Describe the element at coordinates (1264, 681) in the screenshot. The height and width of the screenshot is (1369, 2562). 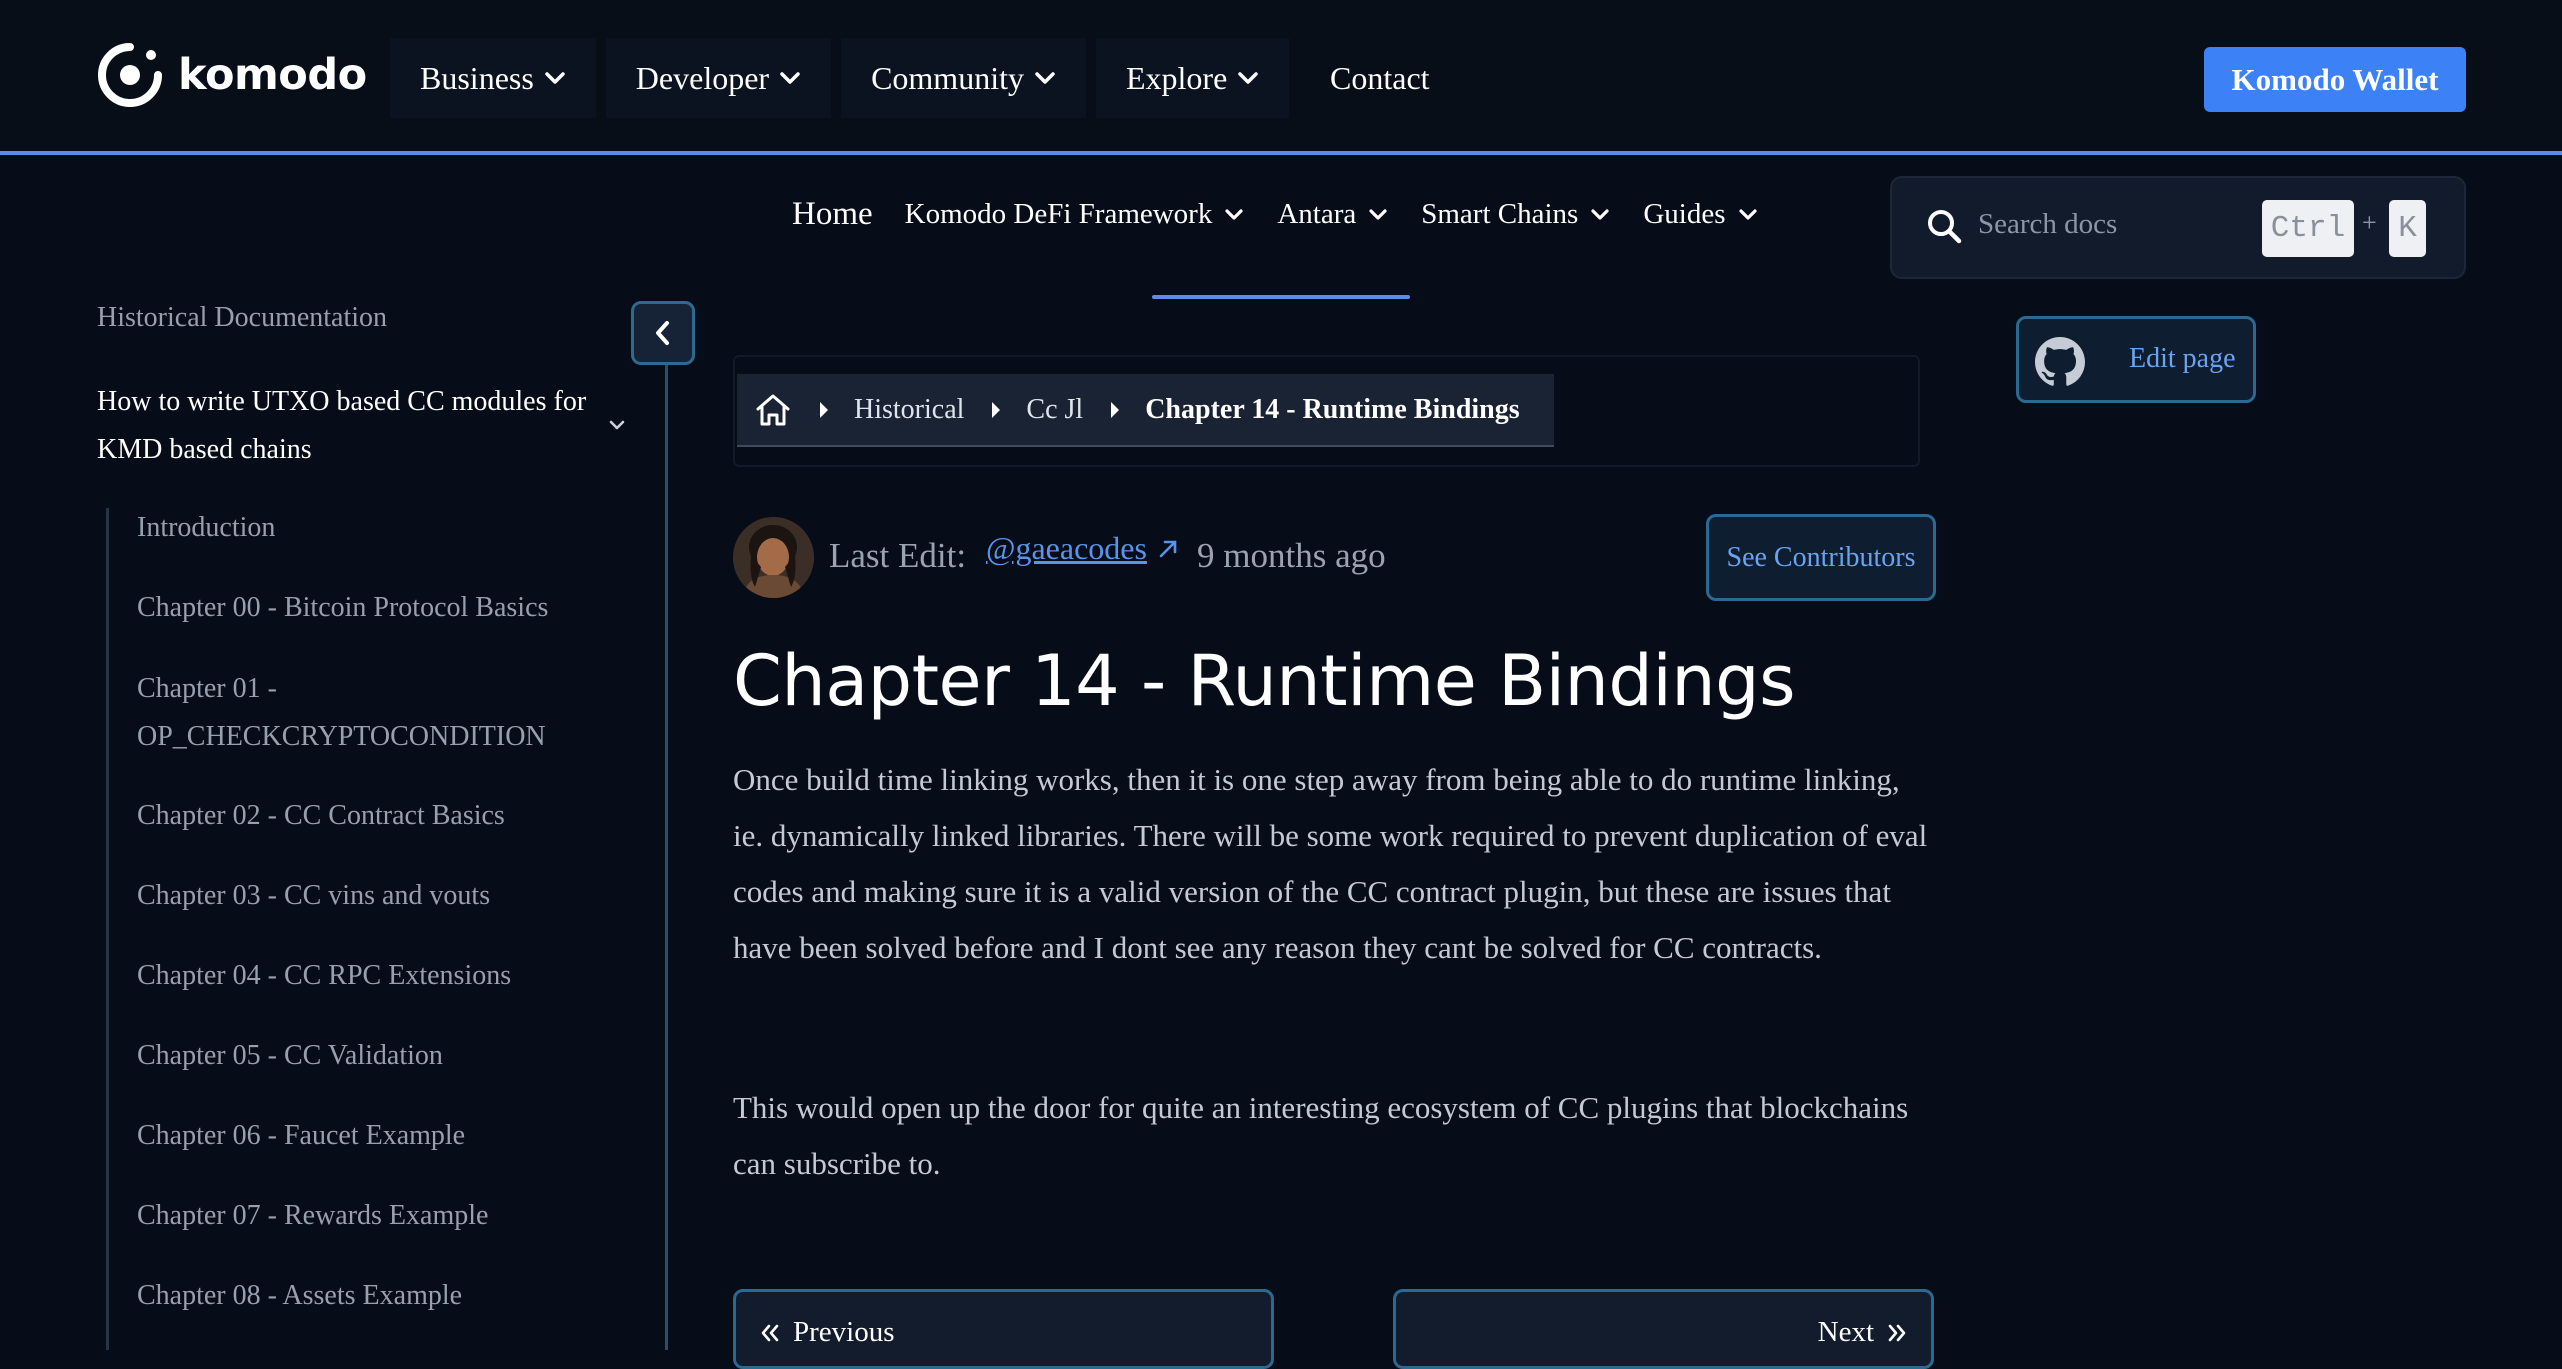
I see `page-title: Chapter 14 - Runtime Bindings` at that location.